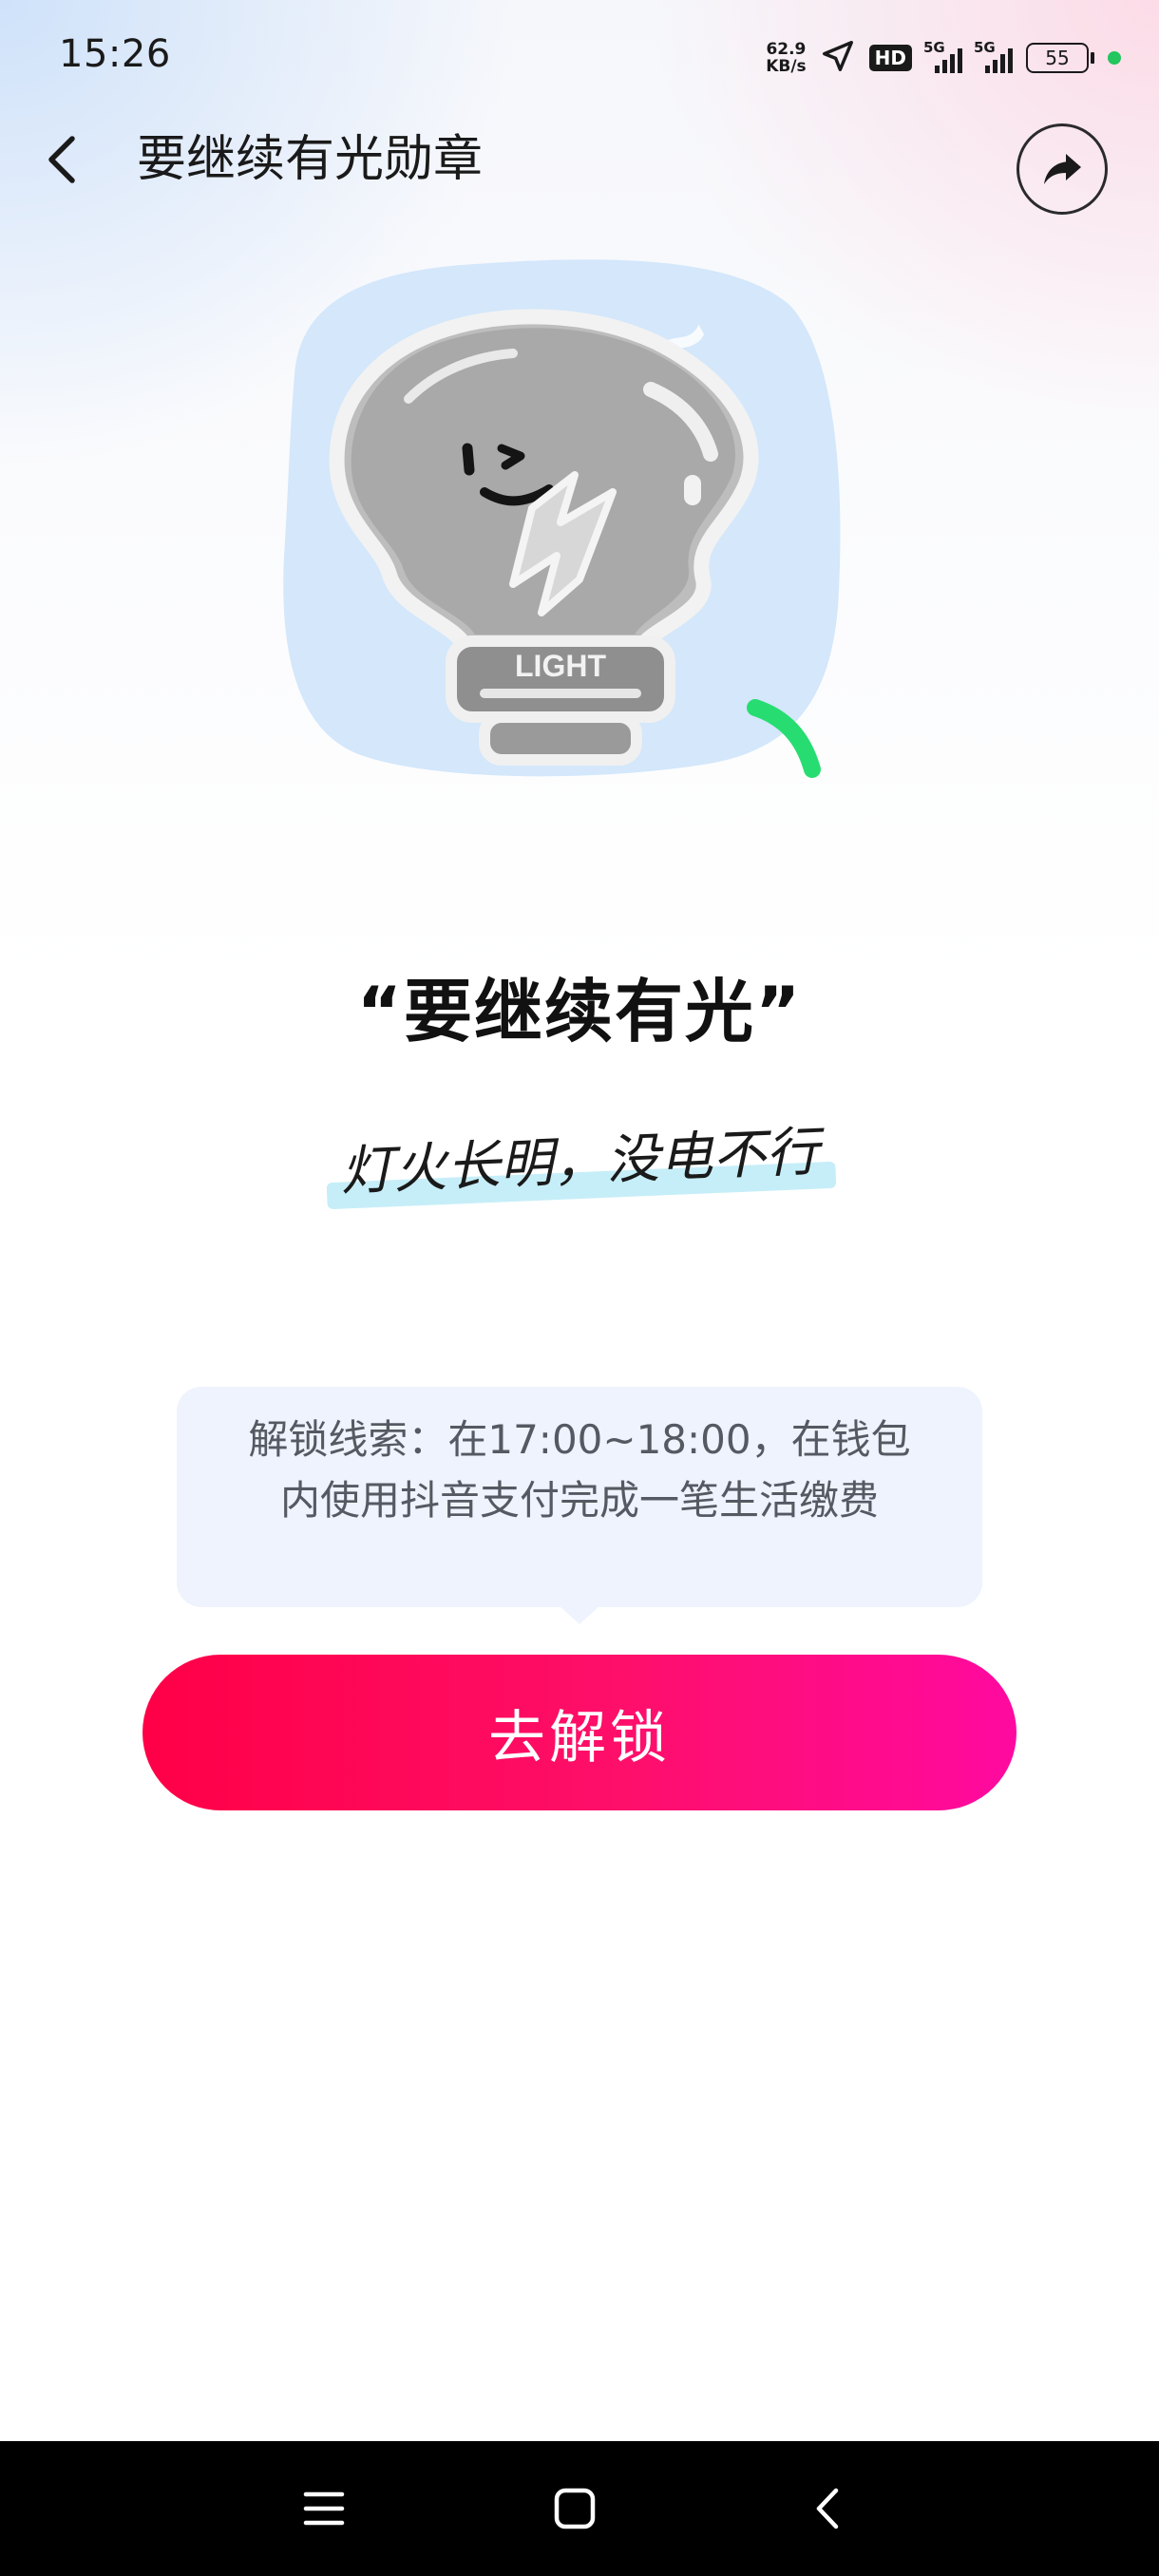 Image resolution: width=1159 pixels, height=2576 pixels. What do you see at coordinates (786, 66) in the screenshot?
I see `network-speed-unit: KB/s` at bounding box center [786, 66].